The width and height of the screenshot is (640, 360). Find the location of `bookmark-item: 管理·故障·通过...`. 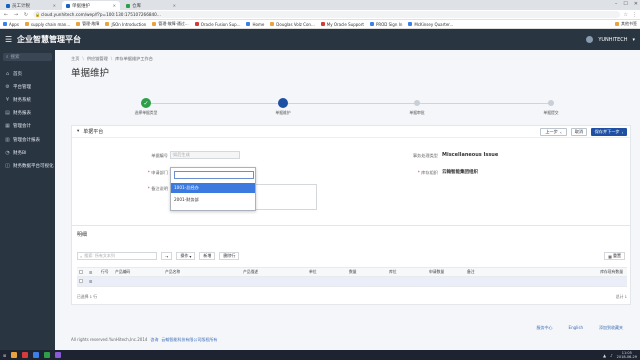

bookmark-item: 管理·故障·通过... is located at coordinates (170, 24).